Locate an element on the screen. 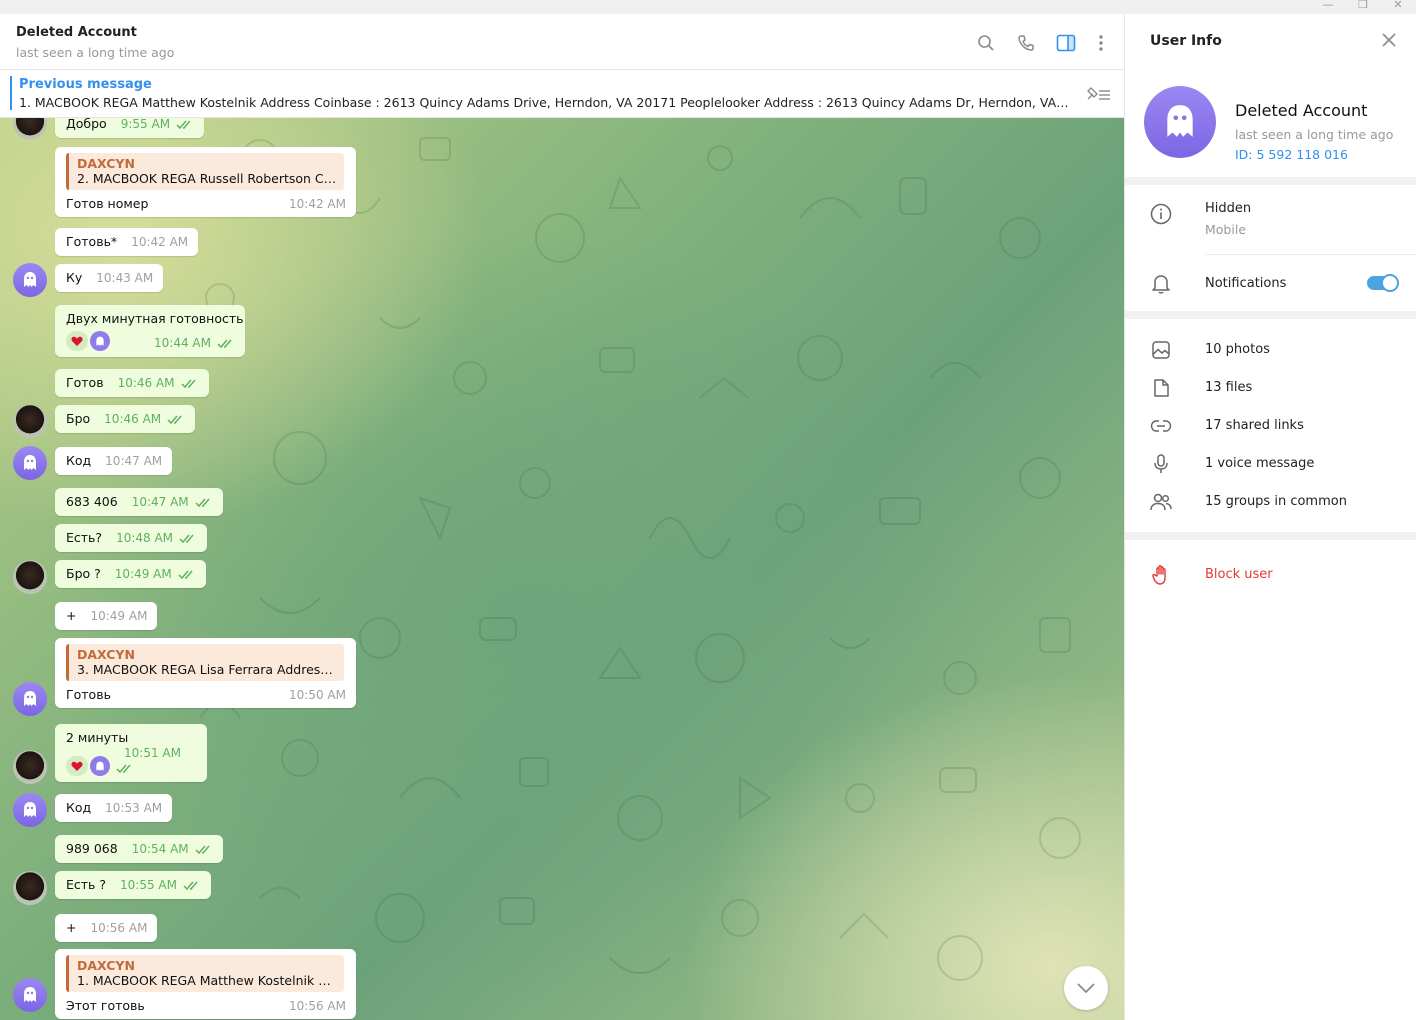  message-bubble: Бро 10:46 AM is located at coordinates (125, 419).